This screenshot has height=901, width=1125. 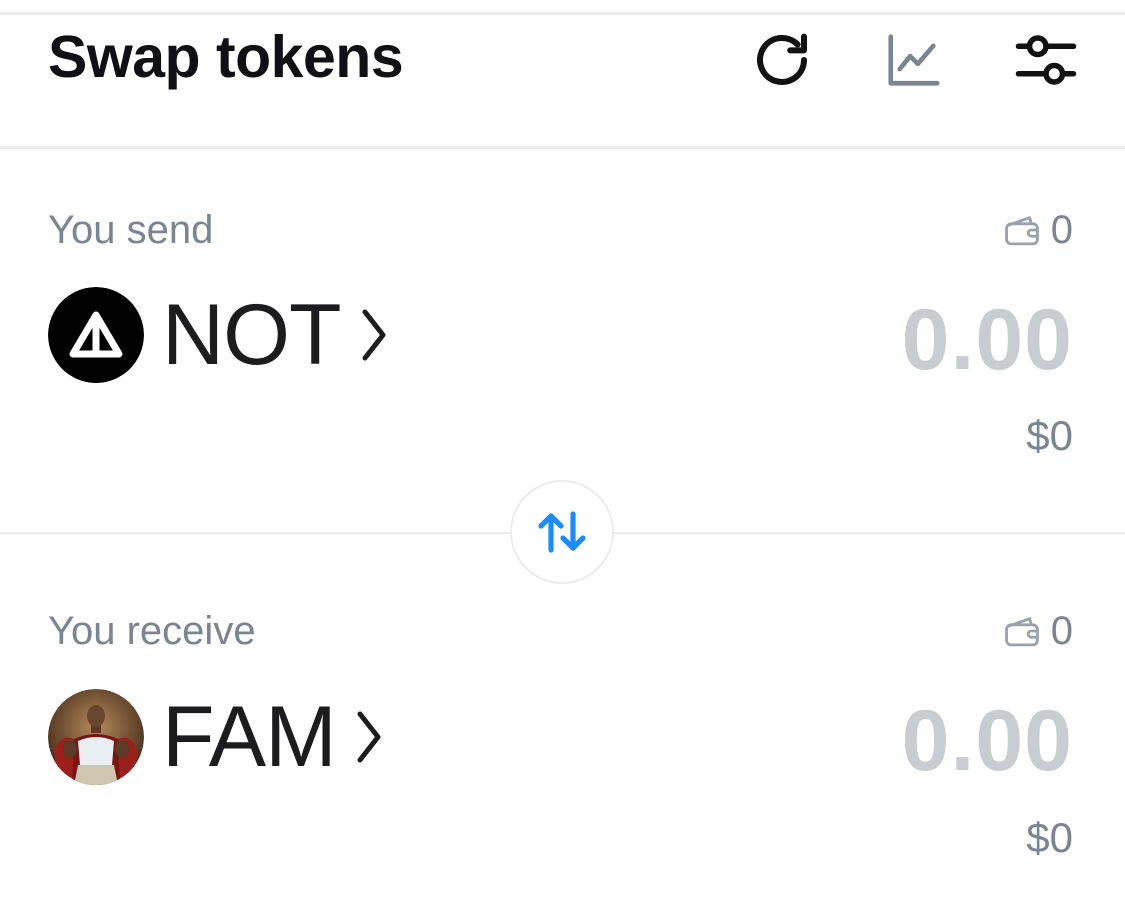 What do you see at coordinates (987, 741) in the screenshot?
I see `receive-amount-input: 0.00` at bounding box center [987, 741].